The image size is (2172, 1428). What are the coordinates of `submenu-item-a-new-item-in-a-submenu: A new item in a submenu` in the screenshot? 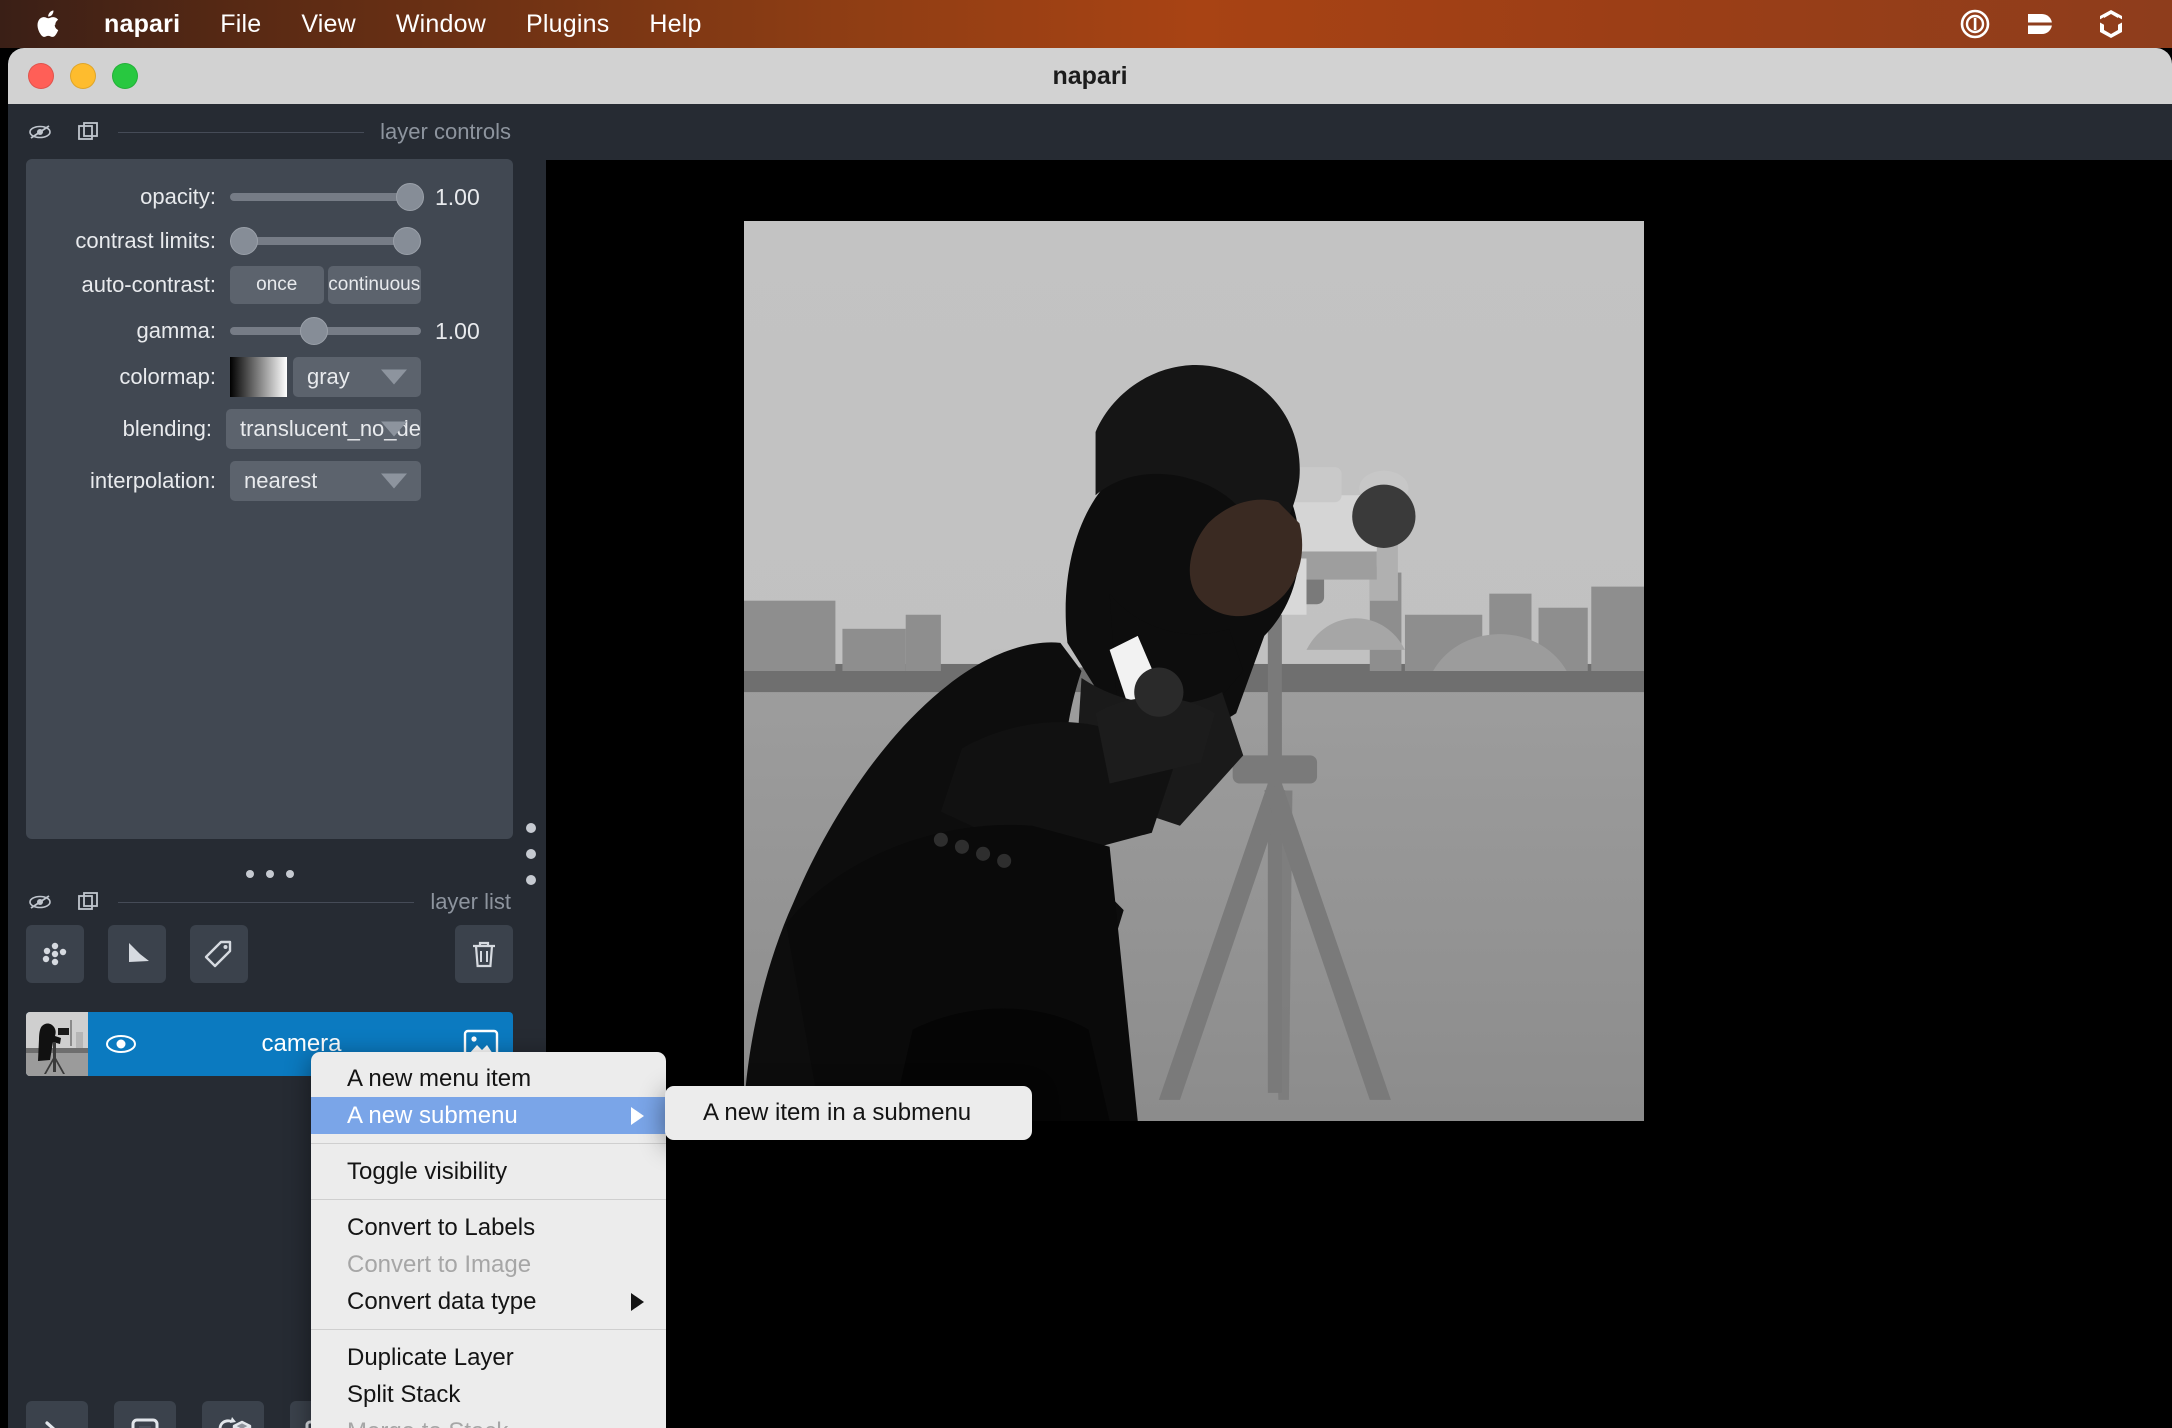 It's located at (818, 1113).